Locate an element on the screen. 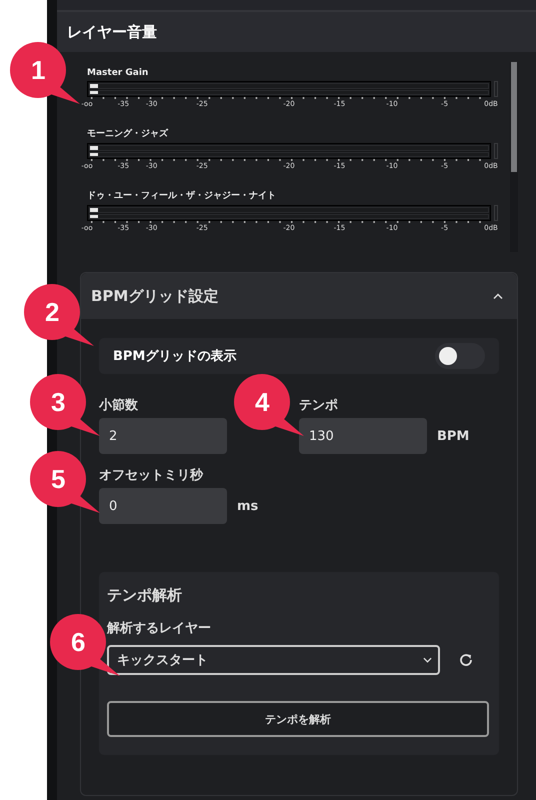 The height and width of the screenshot is (800, 536). input-field: 0 is located at coordinates (163, 506).